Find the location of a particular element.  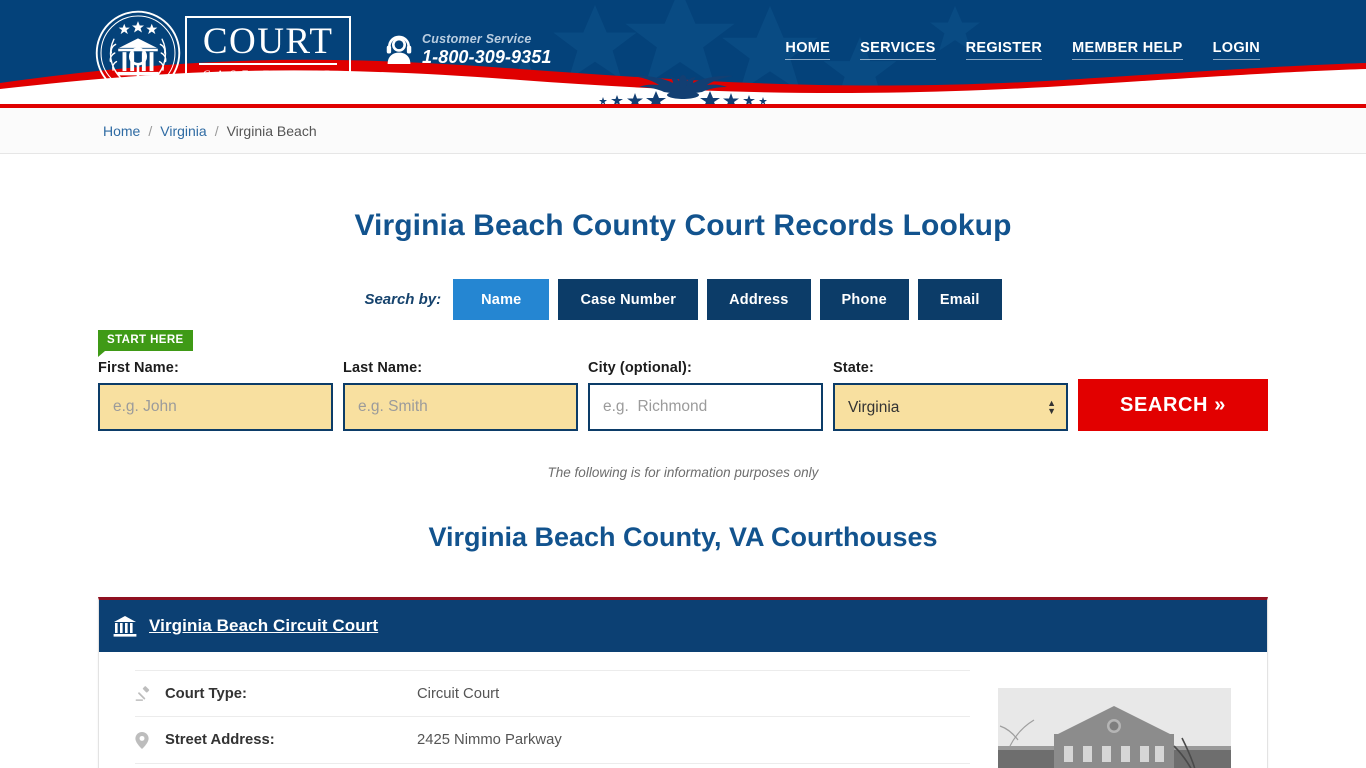

city-input is located at coordinates (705, 407).